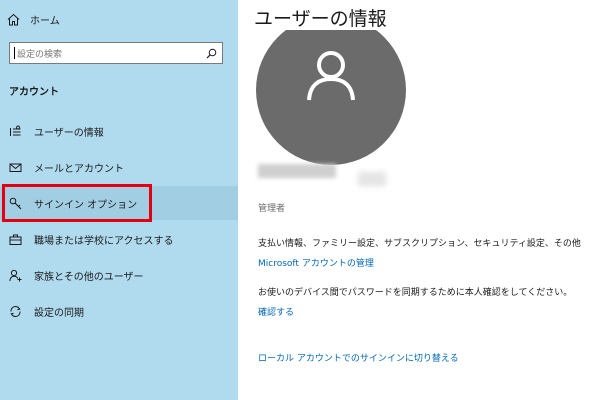 Image resolution: width=600 pixels, height=400 pixels. Describe the element at coordinates (13, 19) in the screenshot. I see `home-icon` at that location.